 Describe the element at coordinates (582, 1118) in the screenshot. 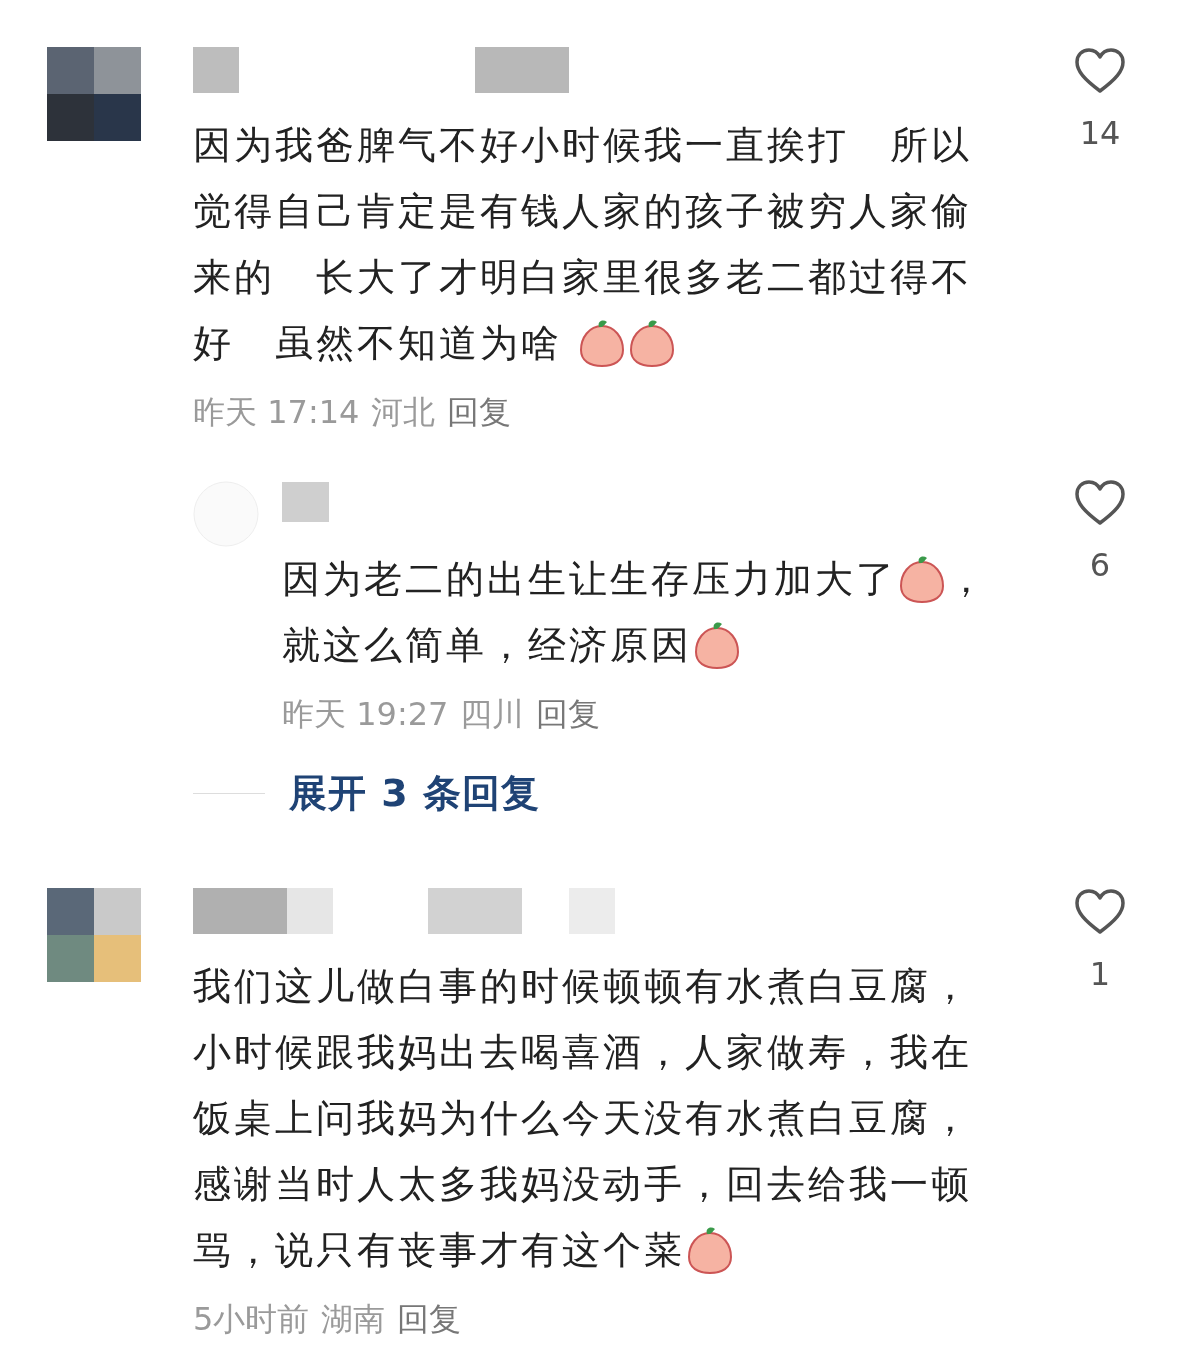

I see `comment-text: 饭桌上问我妈为什么今天没有水煮白豆腐，` at that location.